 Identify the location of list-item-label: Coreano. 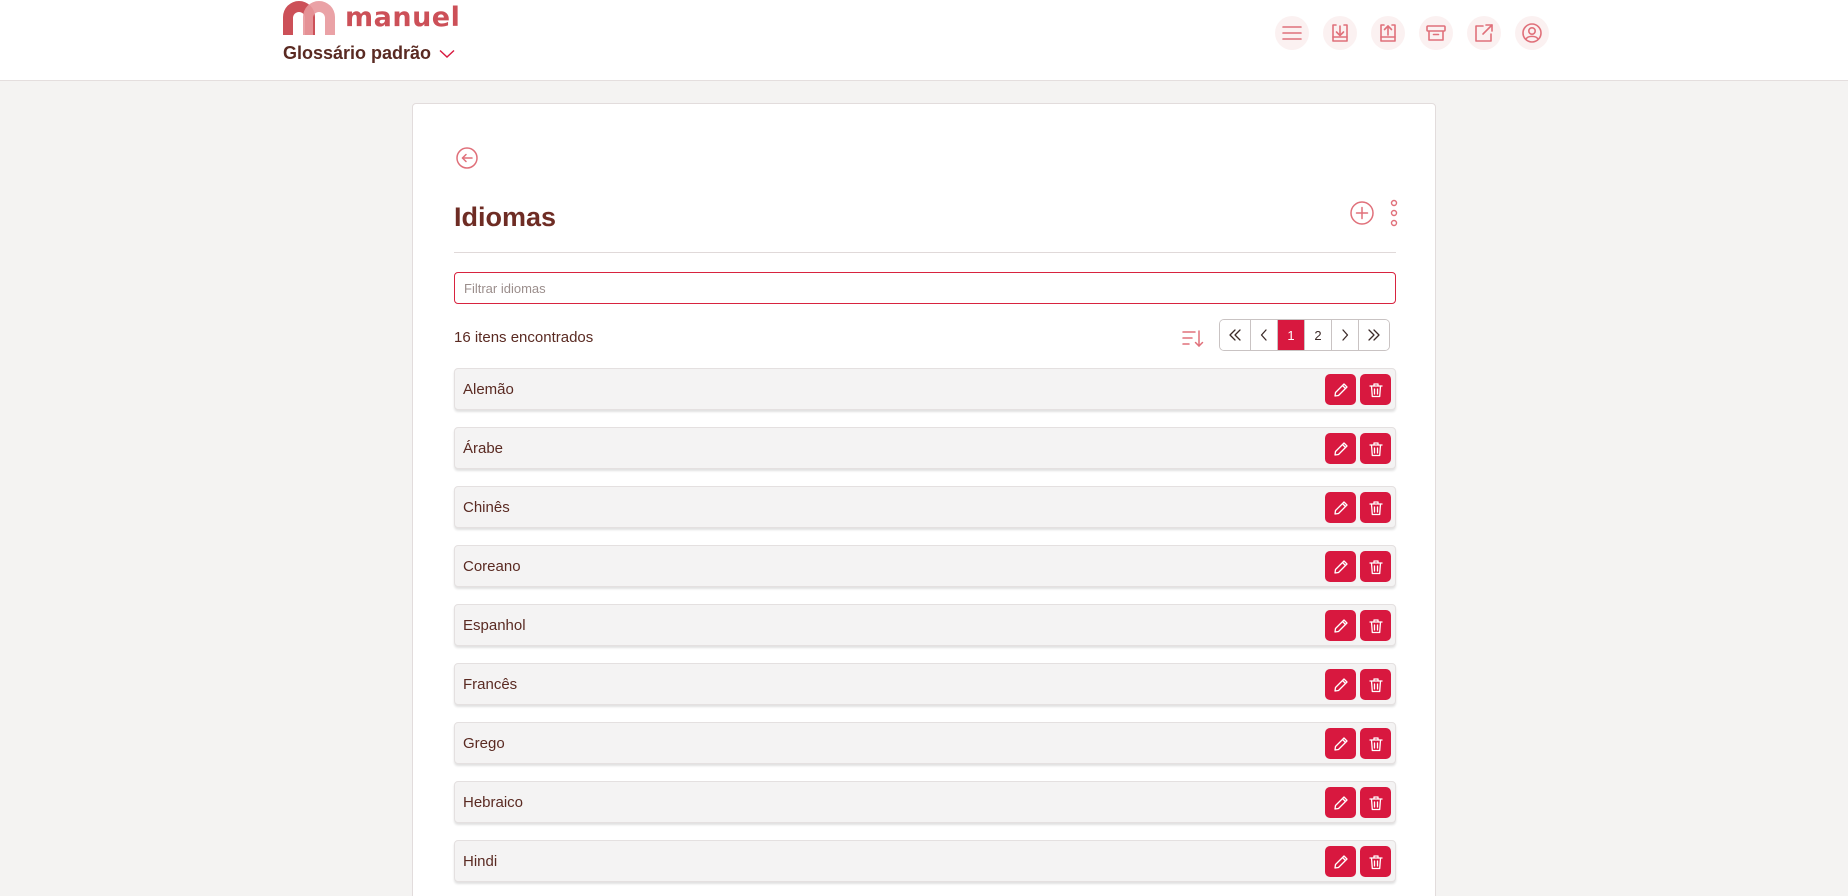
(492, 566).